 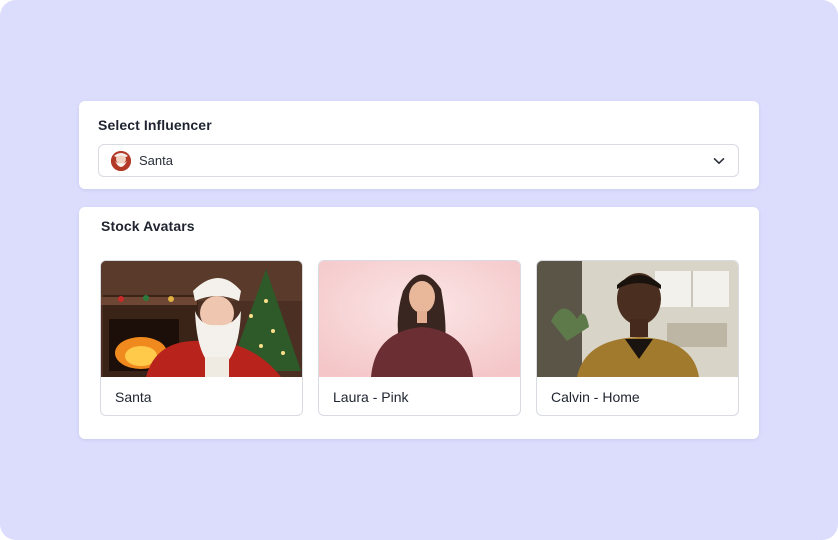 I want to click on select-influencer-title: Select Influencer, so click(x=155, y=125).